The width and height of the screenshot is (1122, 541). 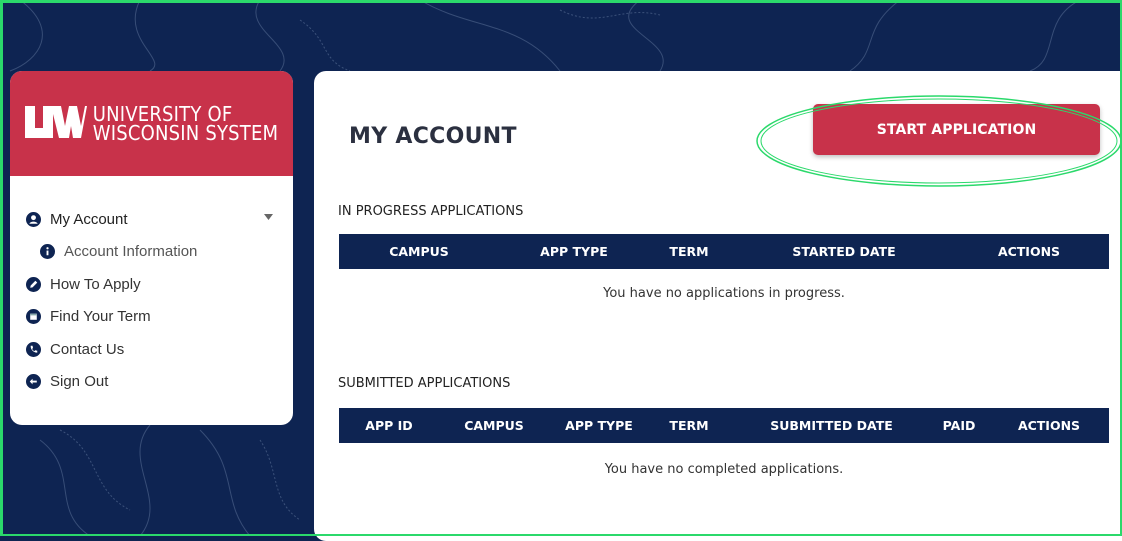 What do you see at coordinates (844, 251) in the screenshot?
I see `column-header: STARTED DATE` at bounding box center [844, 251].